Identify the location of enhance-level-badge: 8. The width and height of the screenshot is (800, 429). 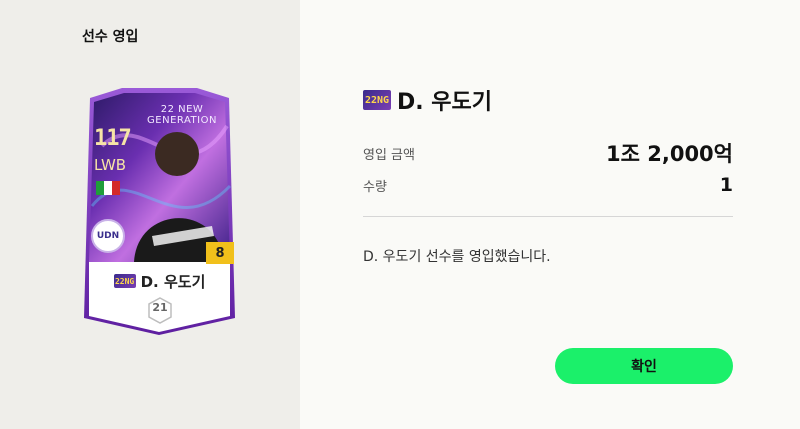
(220, 253).